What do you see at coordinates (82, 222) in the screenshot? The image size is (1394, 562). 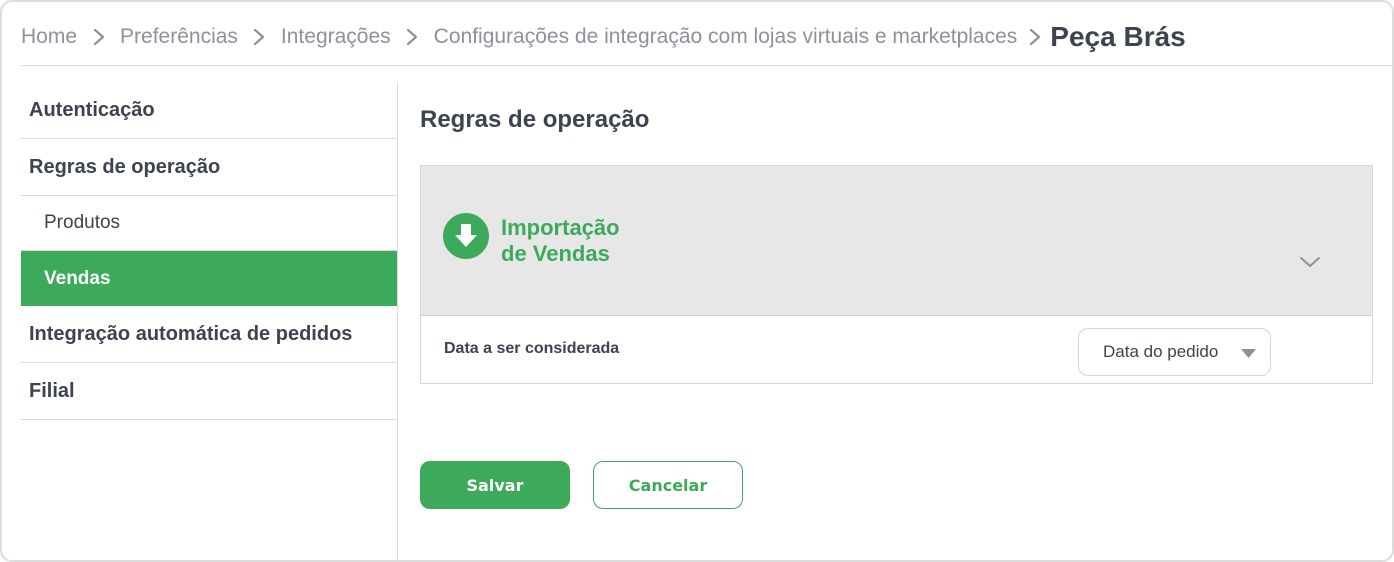 I see `sidebar-item-label: Produtos` at bounding box center [82, 222].